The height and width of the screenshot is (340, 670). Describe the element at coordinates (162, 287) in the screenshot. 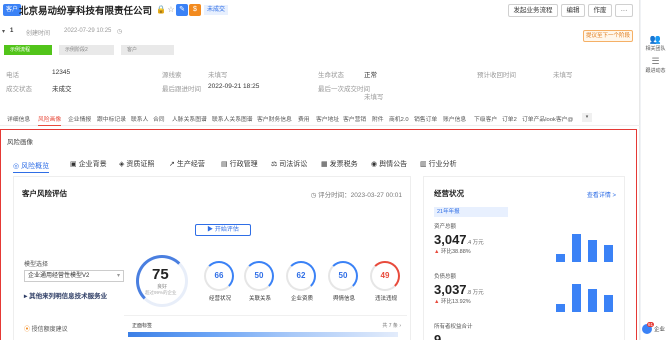

I see `score-level: 良好` at that location.